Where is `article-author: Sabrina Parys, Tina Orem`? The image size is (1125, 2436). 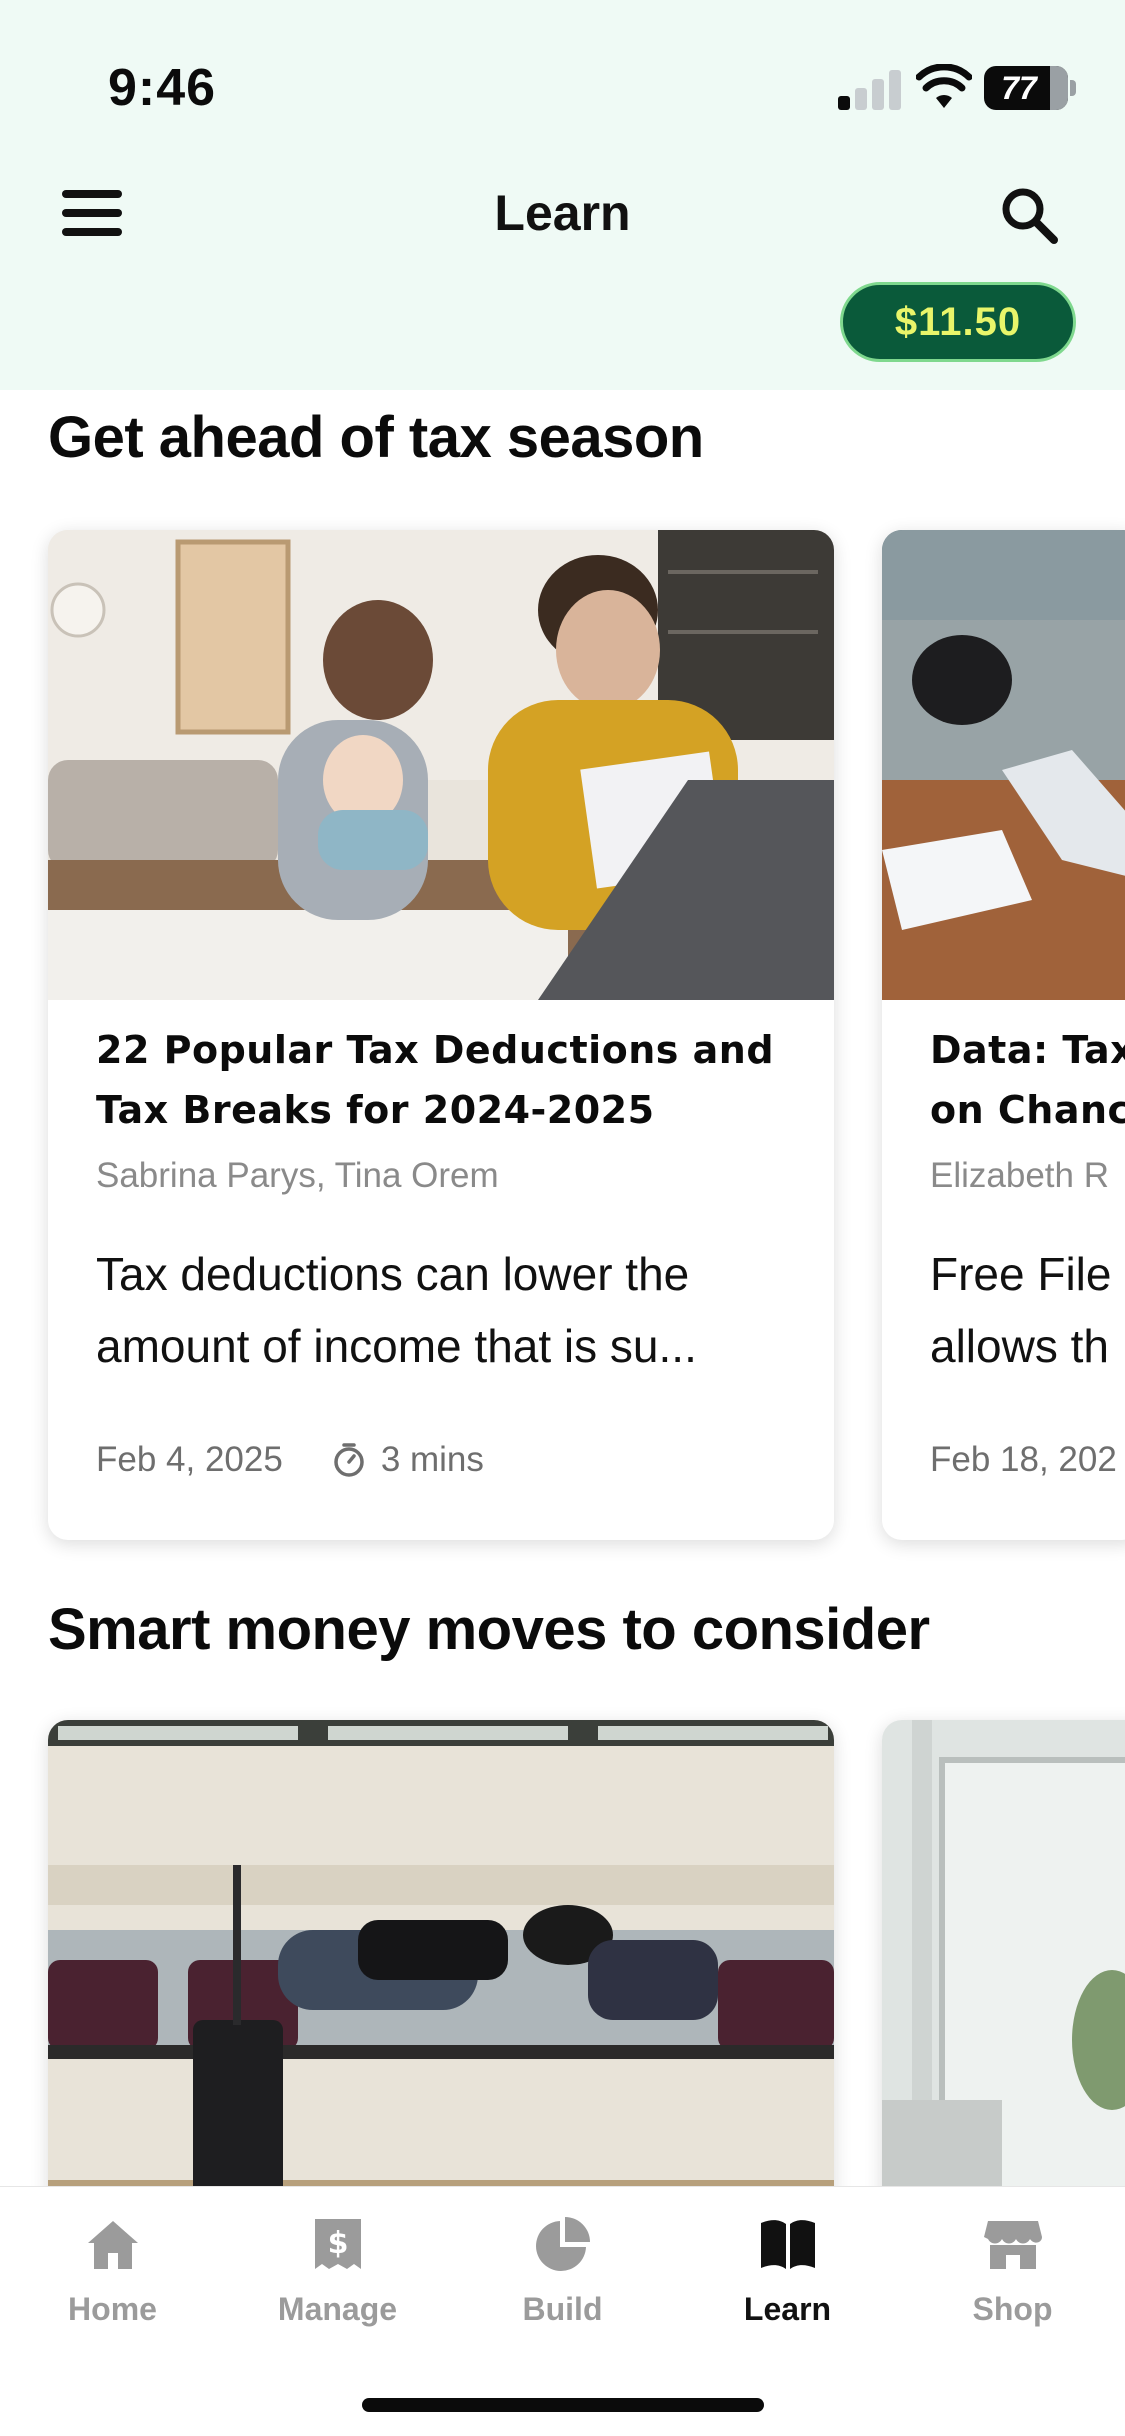 article-author: Sabrina Parys, Tina Orem is located at coordinates (297, 1175).